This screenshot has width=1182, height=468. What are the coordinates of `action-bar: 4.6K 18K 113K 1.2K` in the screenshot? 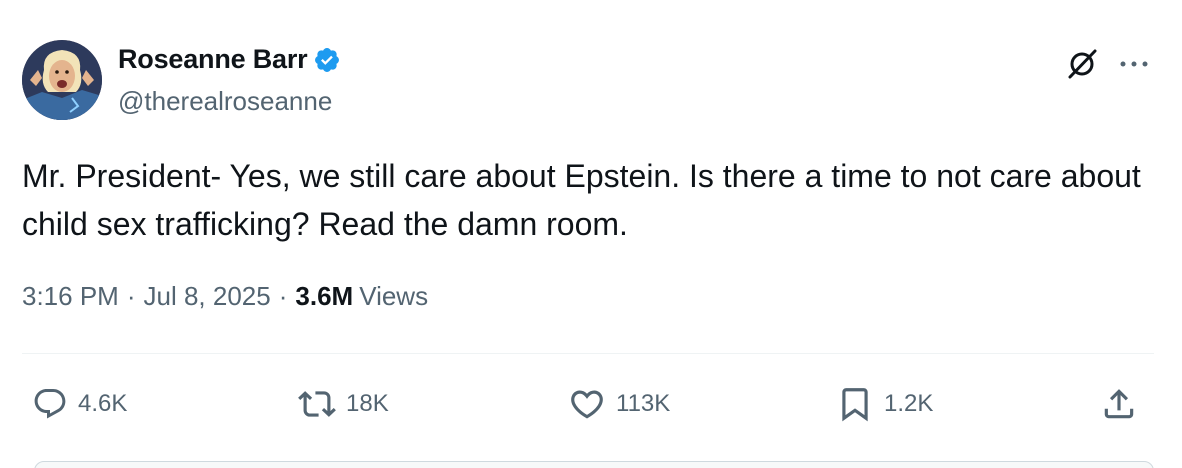 It's located at (591, 404).